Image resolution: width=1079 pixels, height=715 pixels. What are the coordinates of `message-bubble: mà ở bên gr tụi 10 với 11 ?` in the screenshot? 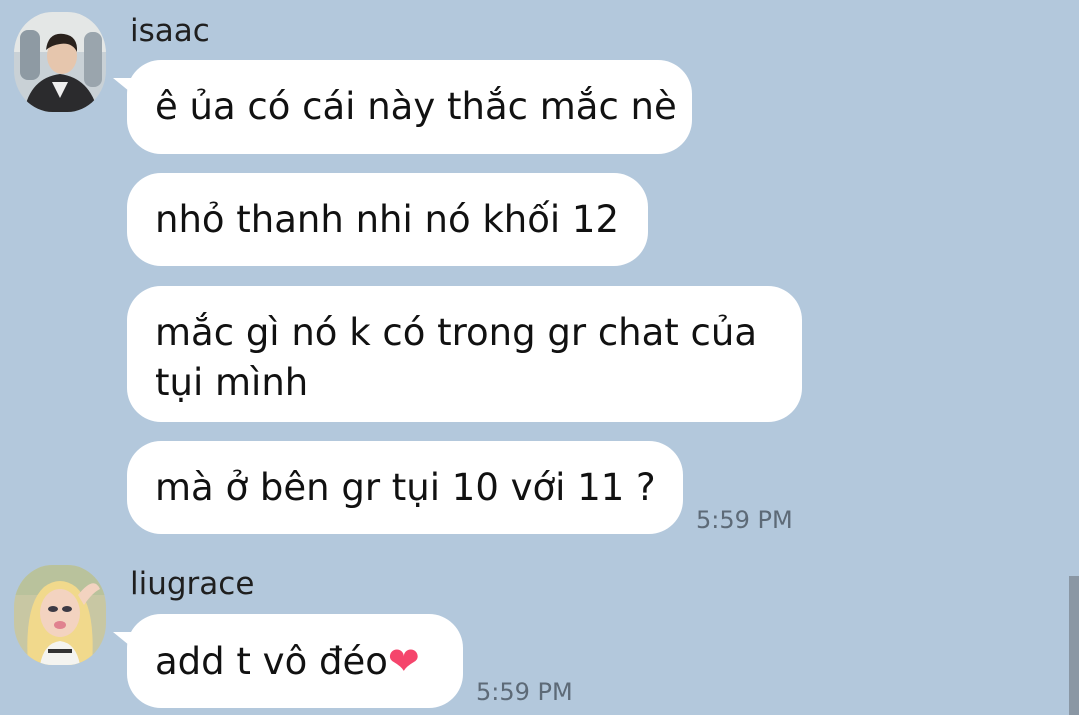 It's located at (405, 487).